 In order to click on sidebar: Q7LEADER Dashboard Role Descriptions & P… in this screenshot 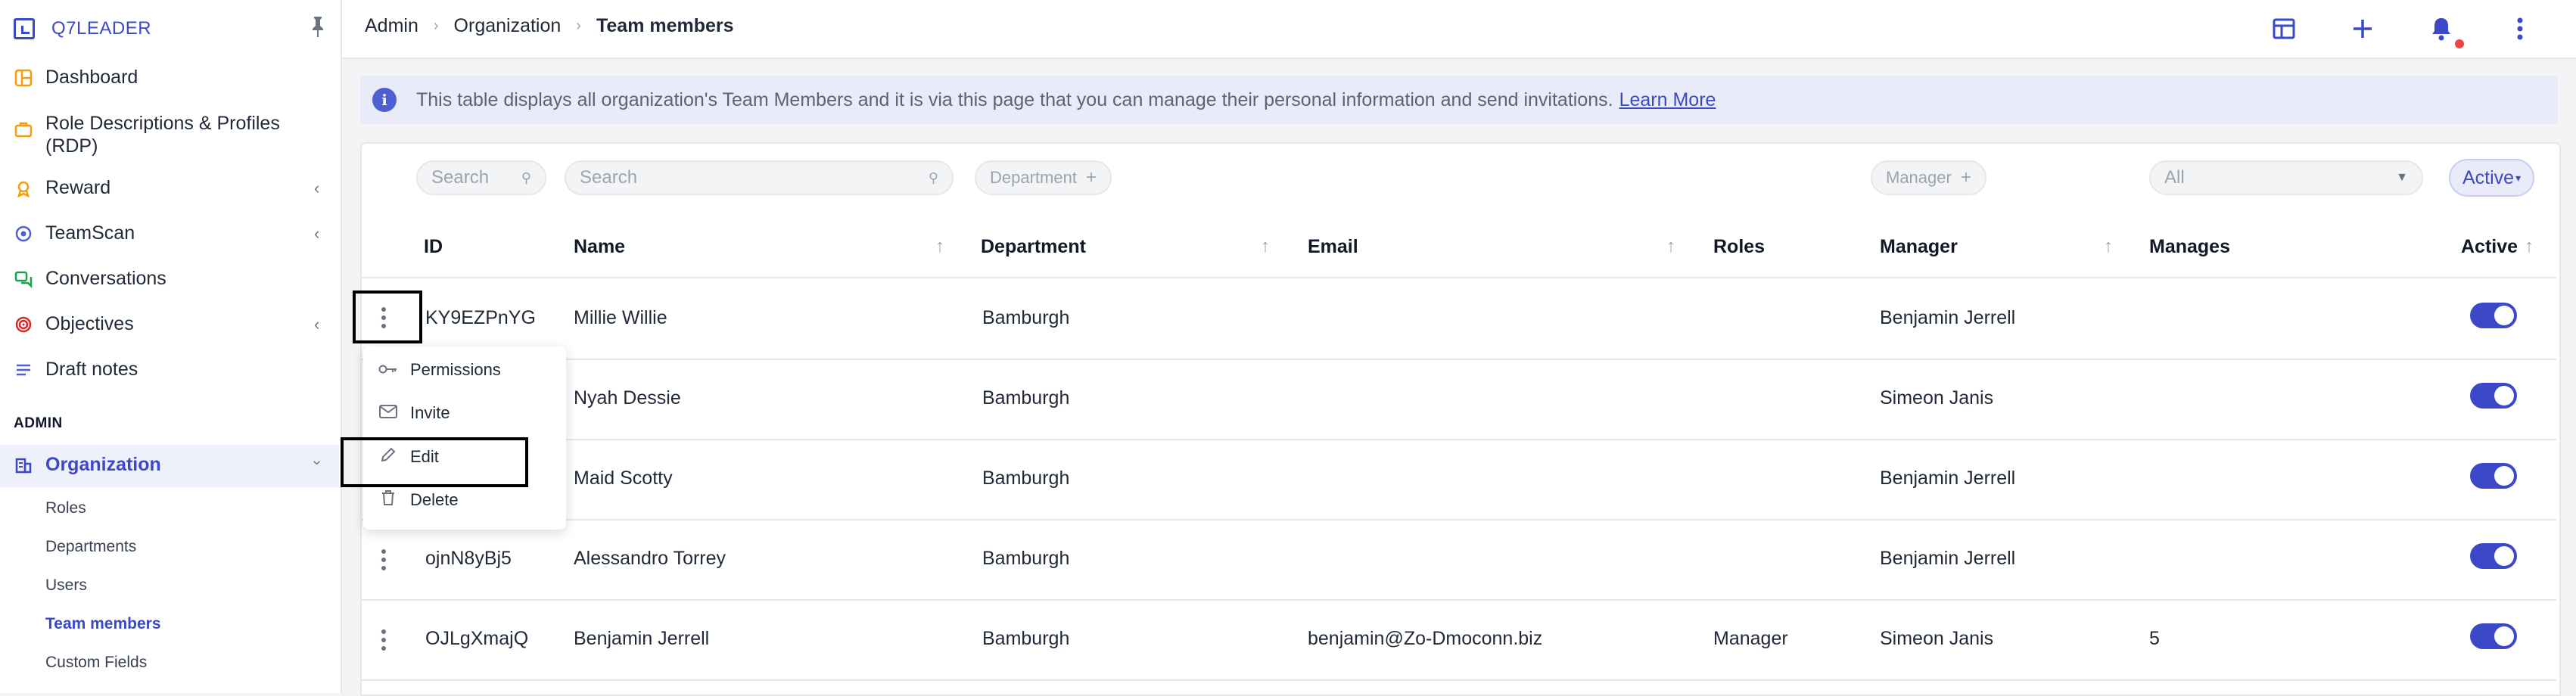, I will do `click(171, 346)`.